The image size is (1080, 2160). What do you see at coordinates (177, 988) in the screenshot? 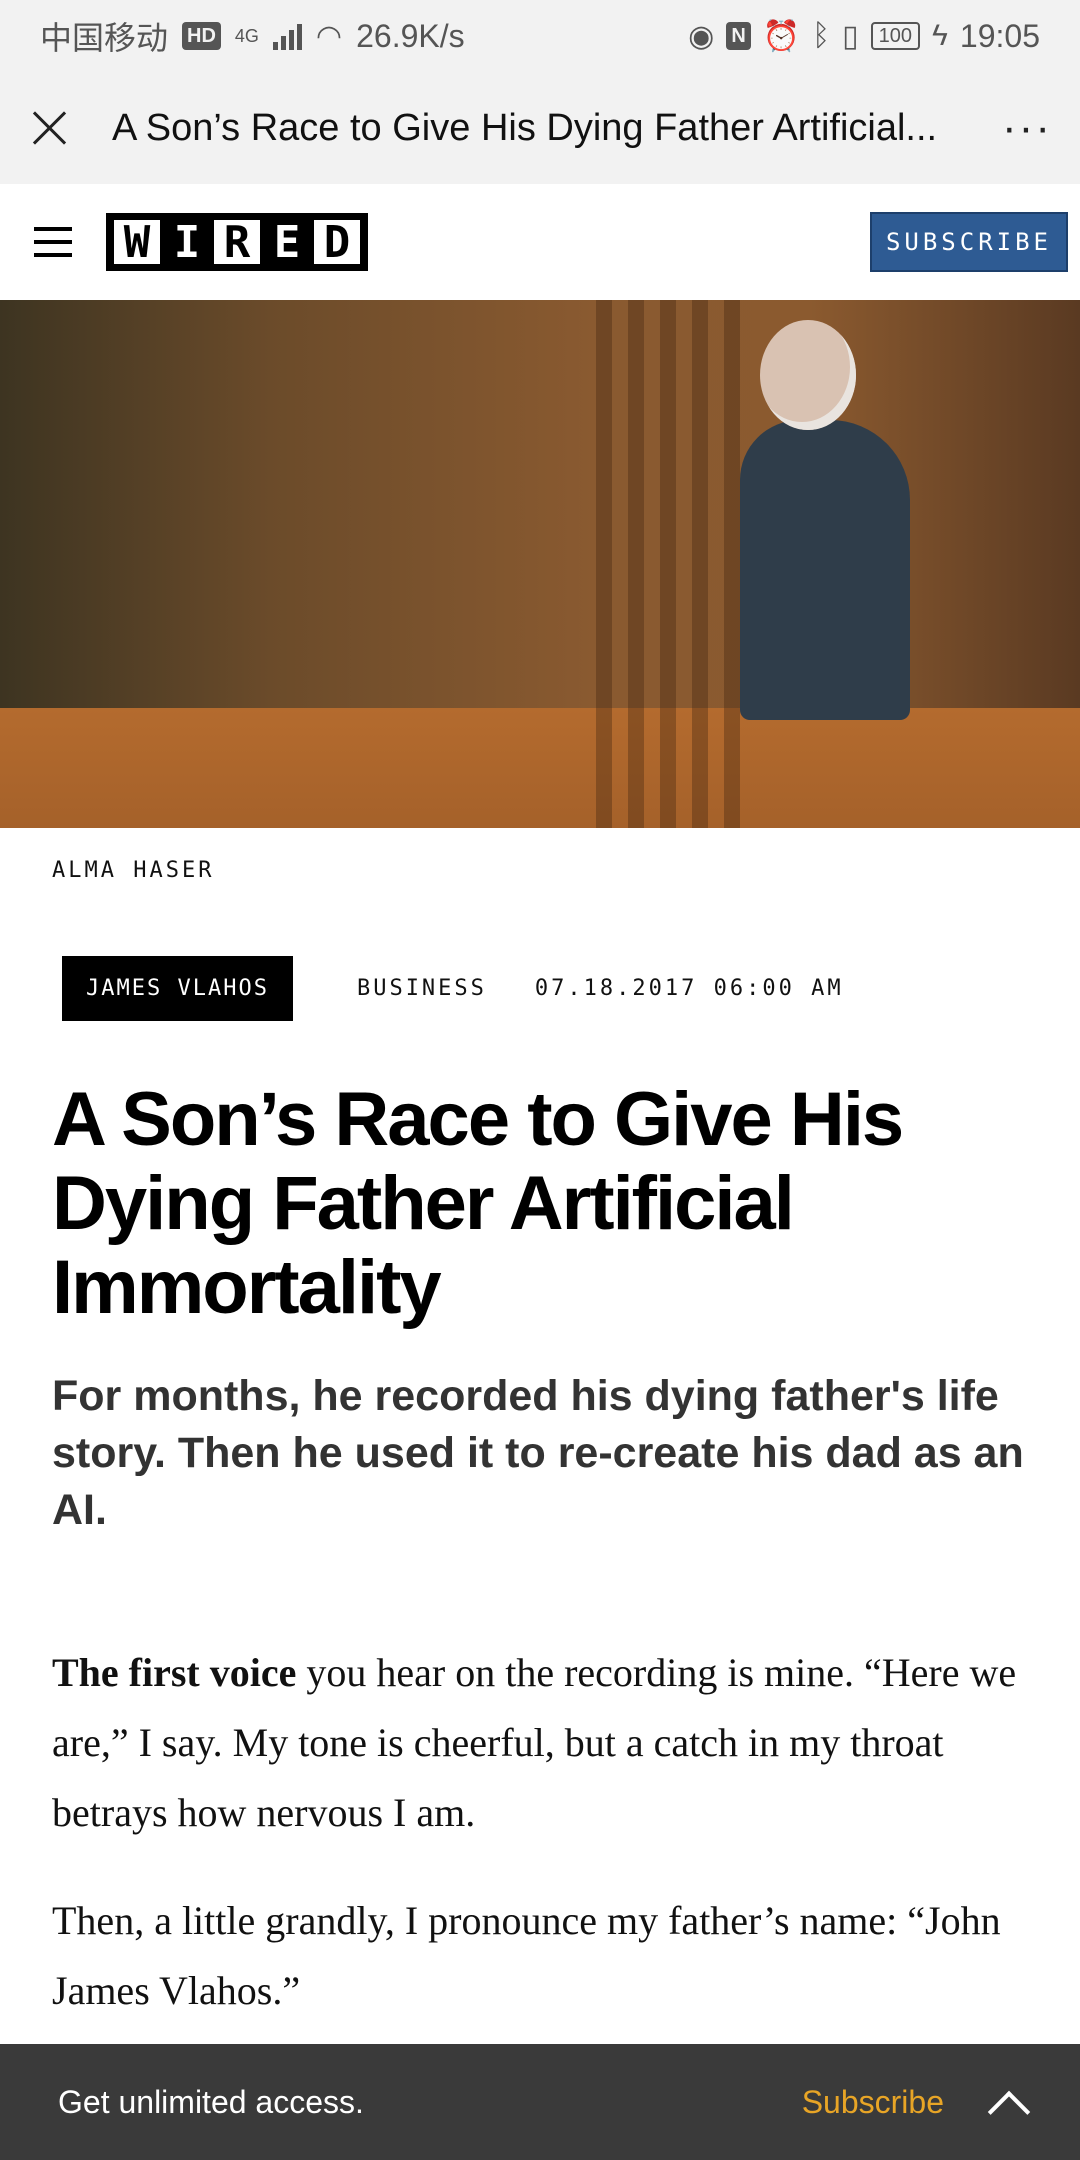
I see `author-link: JAMES VLAHOS` at bounding box center [177, 988].